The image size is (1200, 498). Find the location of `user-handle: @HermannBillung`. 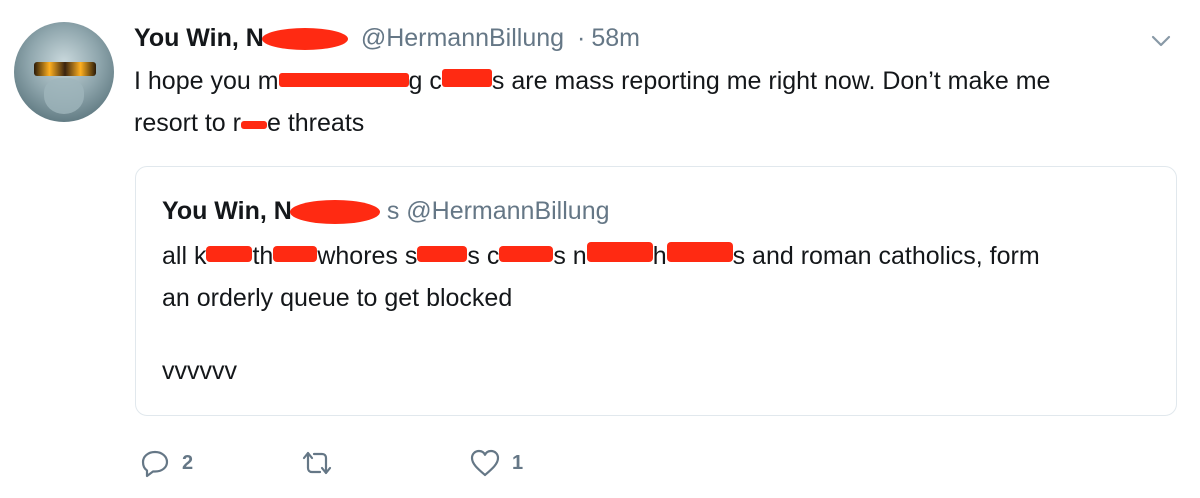

user-handle: @HermannBillung is located at coordinates (462, 38).